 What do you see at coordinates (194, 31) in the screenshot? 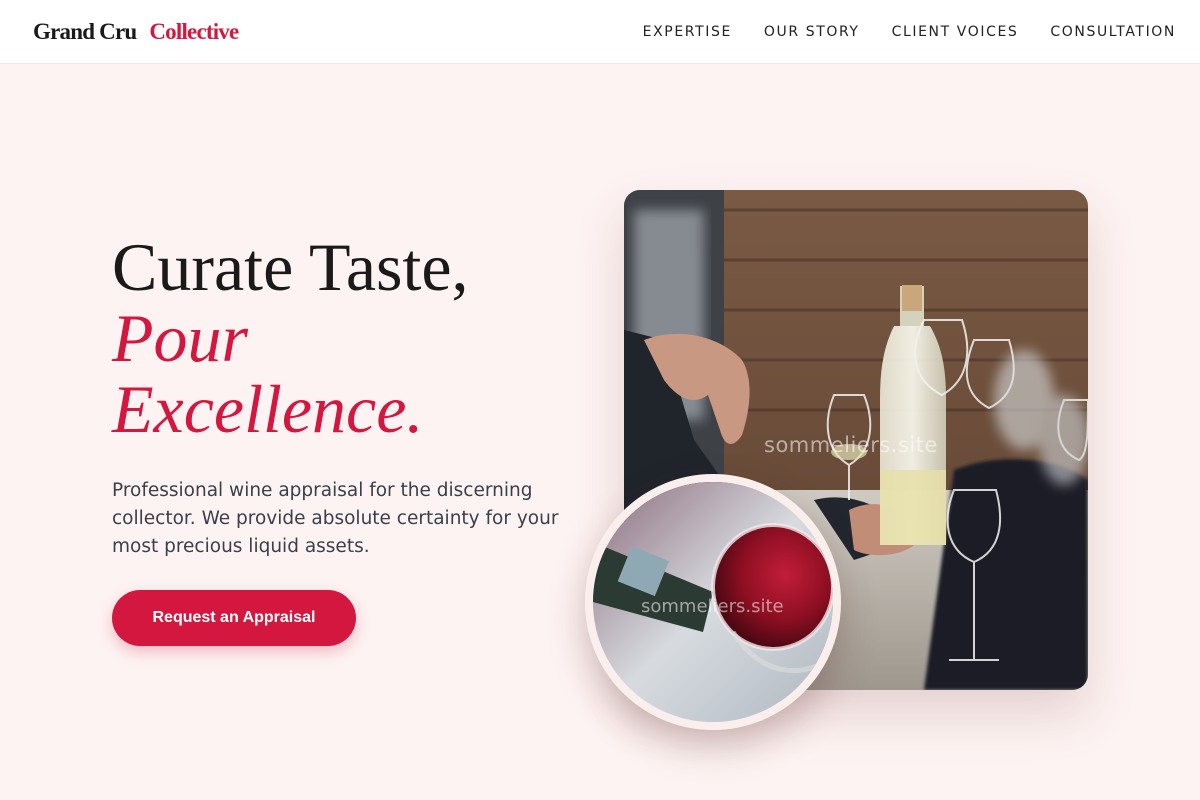
I see `logo-text-accent: Collective` at bounding box center [194, 31].